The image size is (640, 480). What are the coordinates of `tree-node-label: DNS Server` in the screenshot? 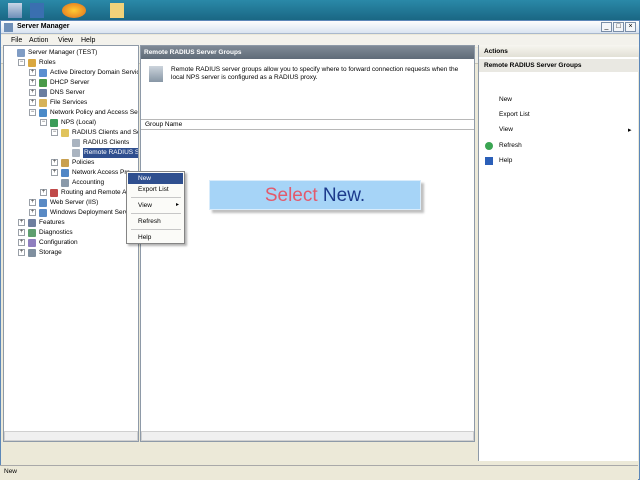 It's located at (67, 93).